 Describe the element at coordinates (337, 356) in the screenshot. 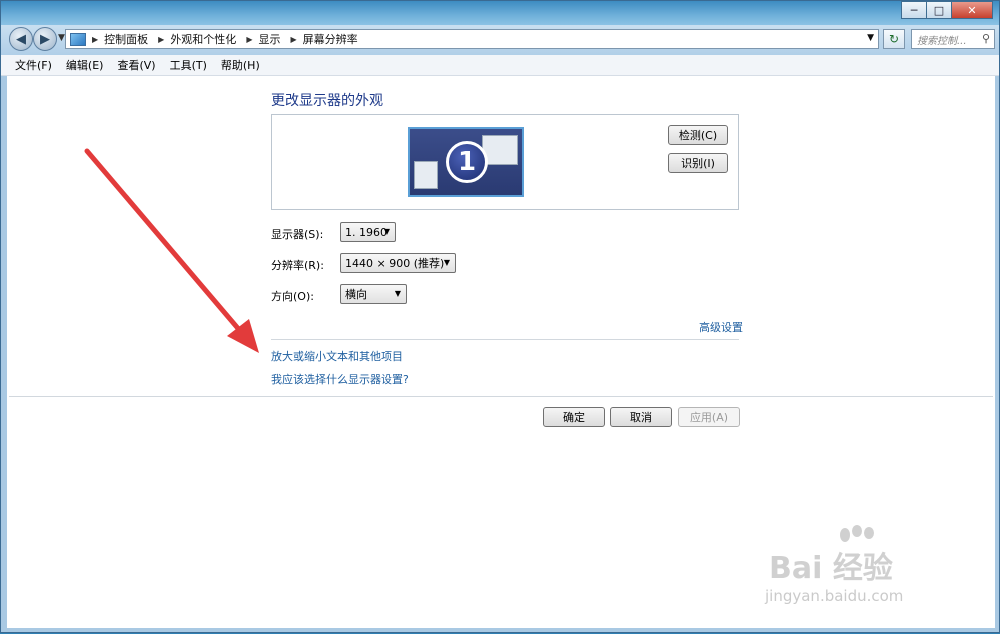

I see `text-size-link: 放大或缩小文本和其他项目` at that location.